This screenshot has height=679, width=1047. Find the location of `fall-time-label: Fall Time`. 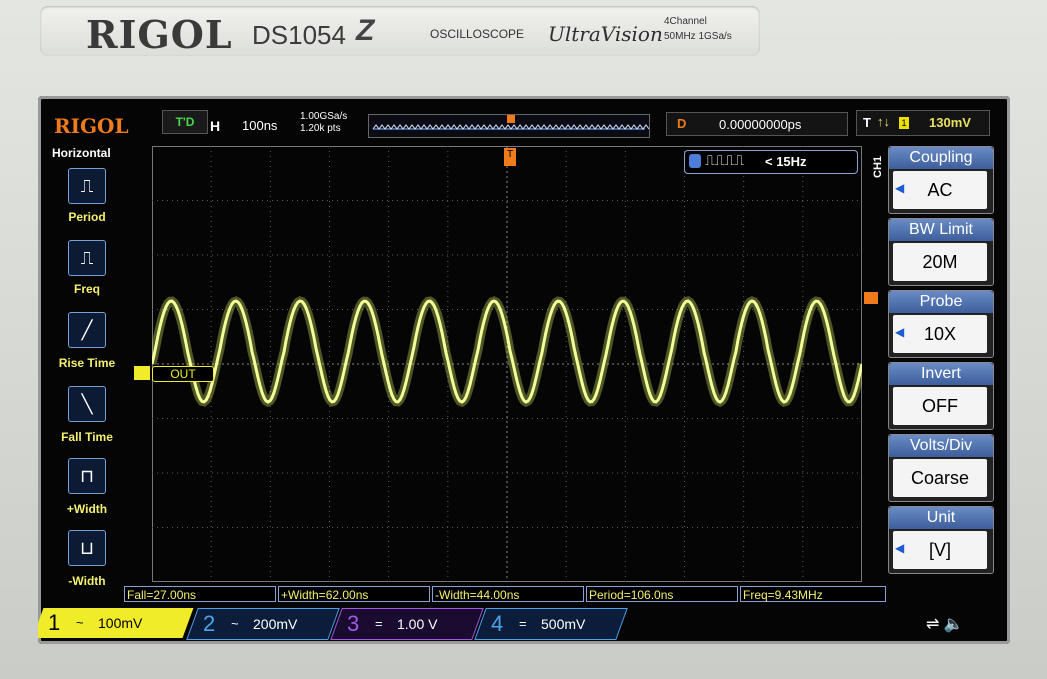

fall-time-label: Fall Time is located at coordinates (87, 437).